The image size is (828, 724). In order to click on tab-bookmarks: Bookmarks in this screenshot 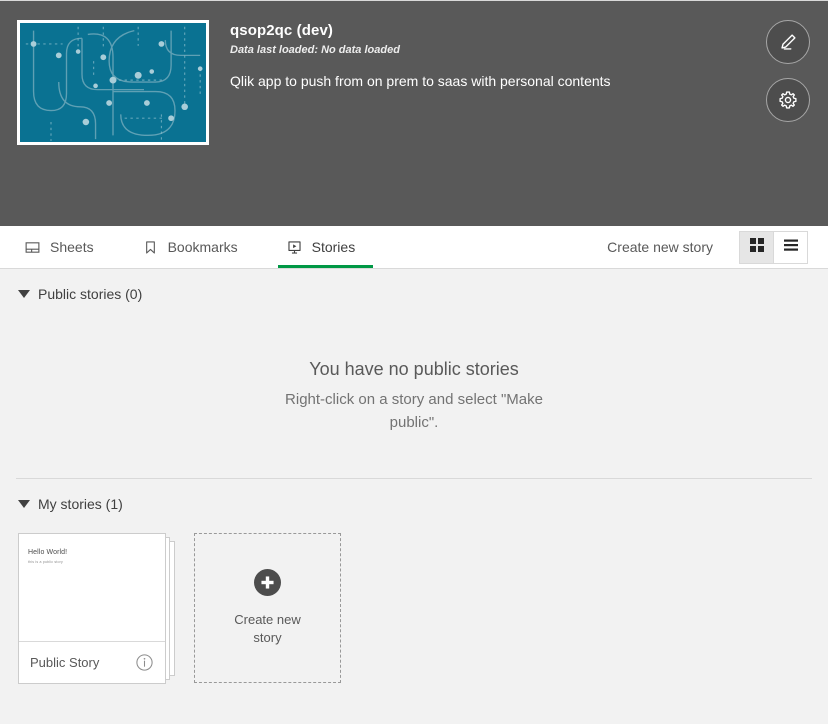, I will do `click(195, 247)`.